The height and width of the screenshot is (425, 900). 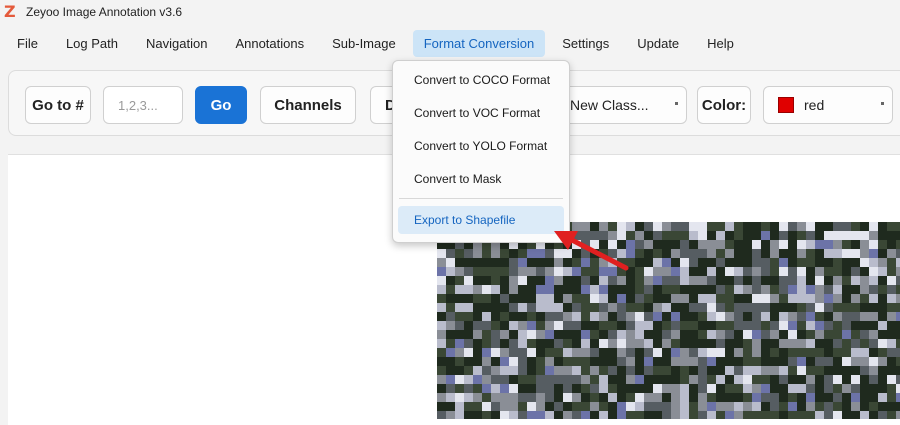 What do you see at coordinates (10, 11) in the screenshot?
I see `app-logo-icon: Z` at bounding box center [10, 11].